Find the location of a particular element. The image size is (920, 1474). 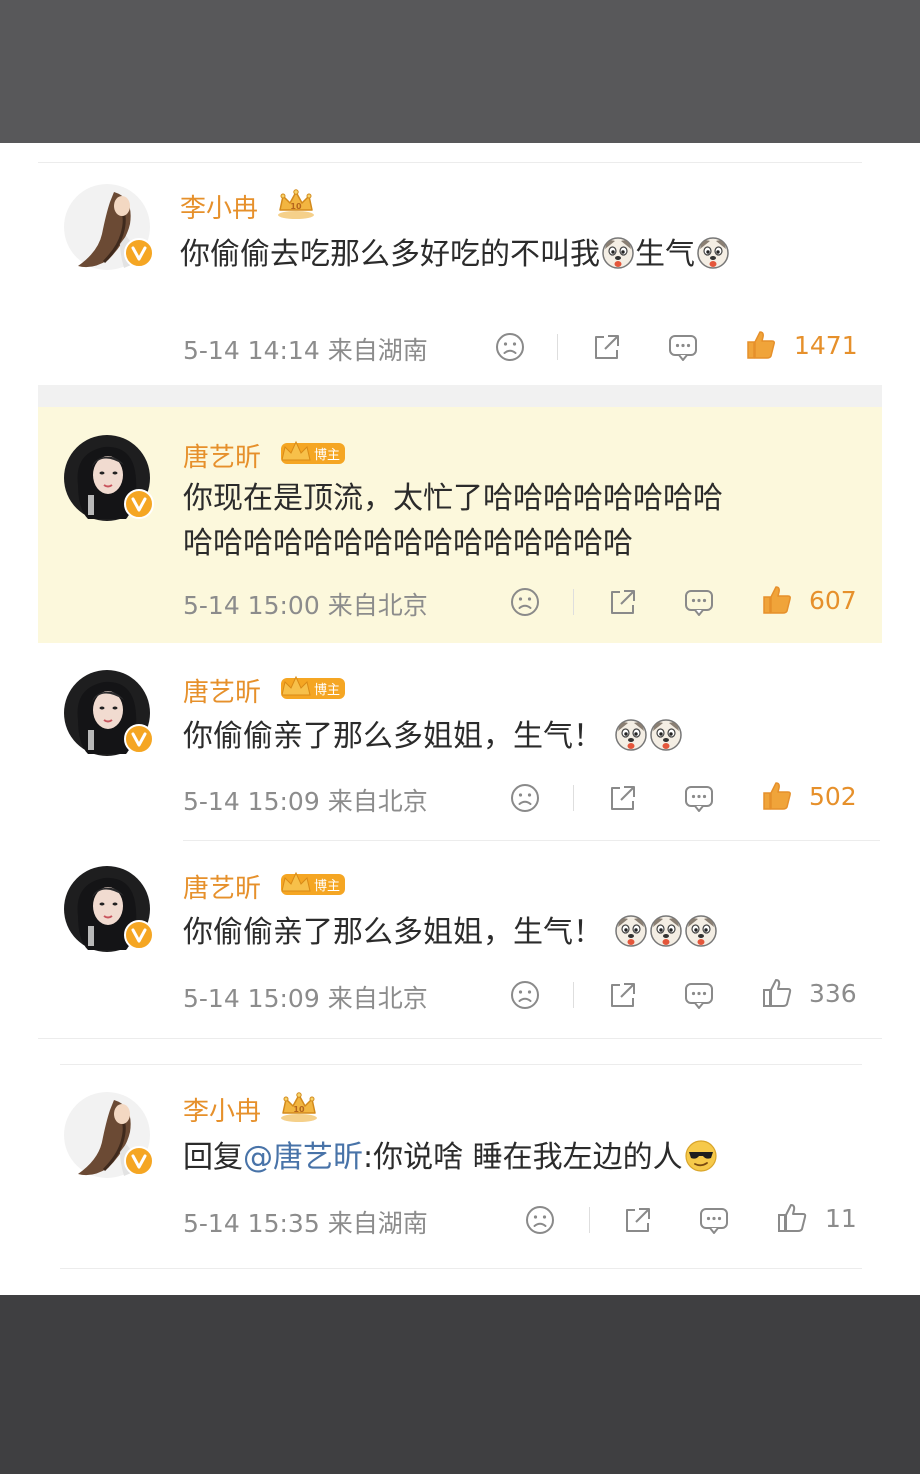

mention-link: @唐艺昕 is located at coordinates (303, 1157).